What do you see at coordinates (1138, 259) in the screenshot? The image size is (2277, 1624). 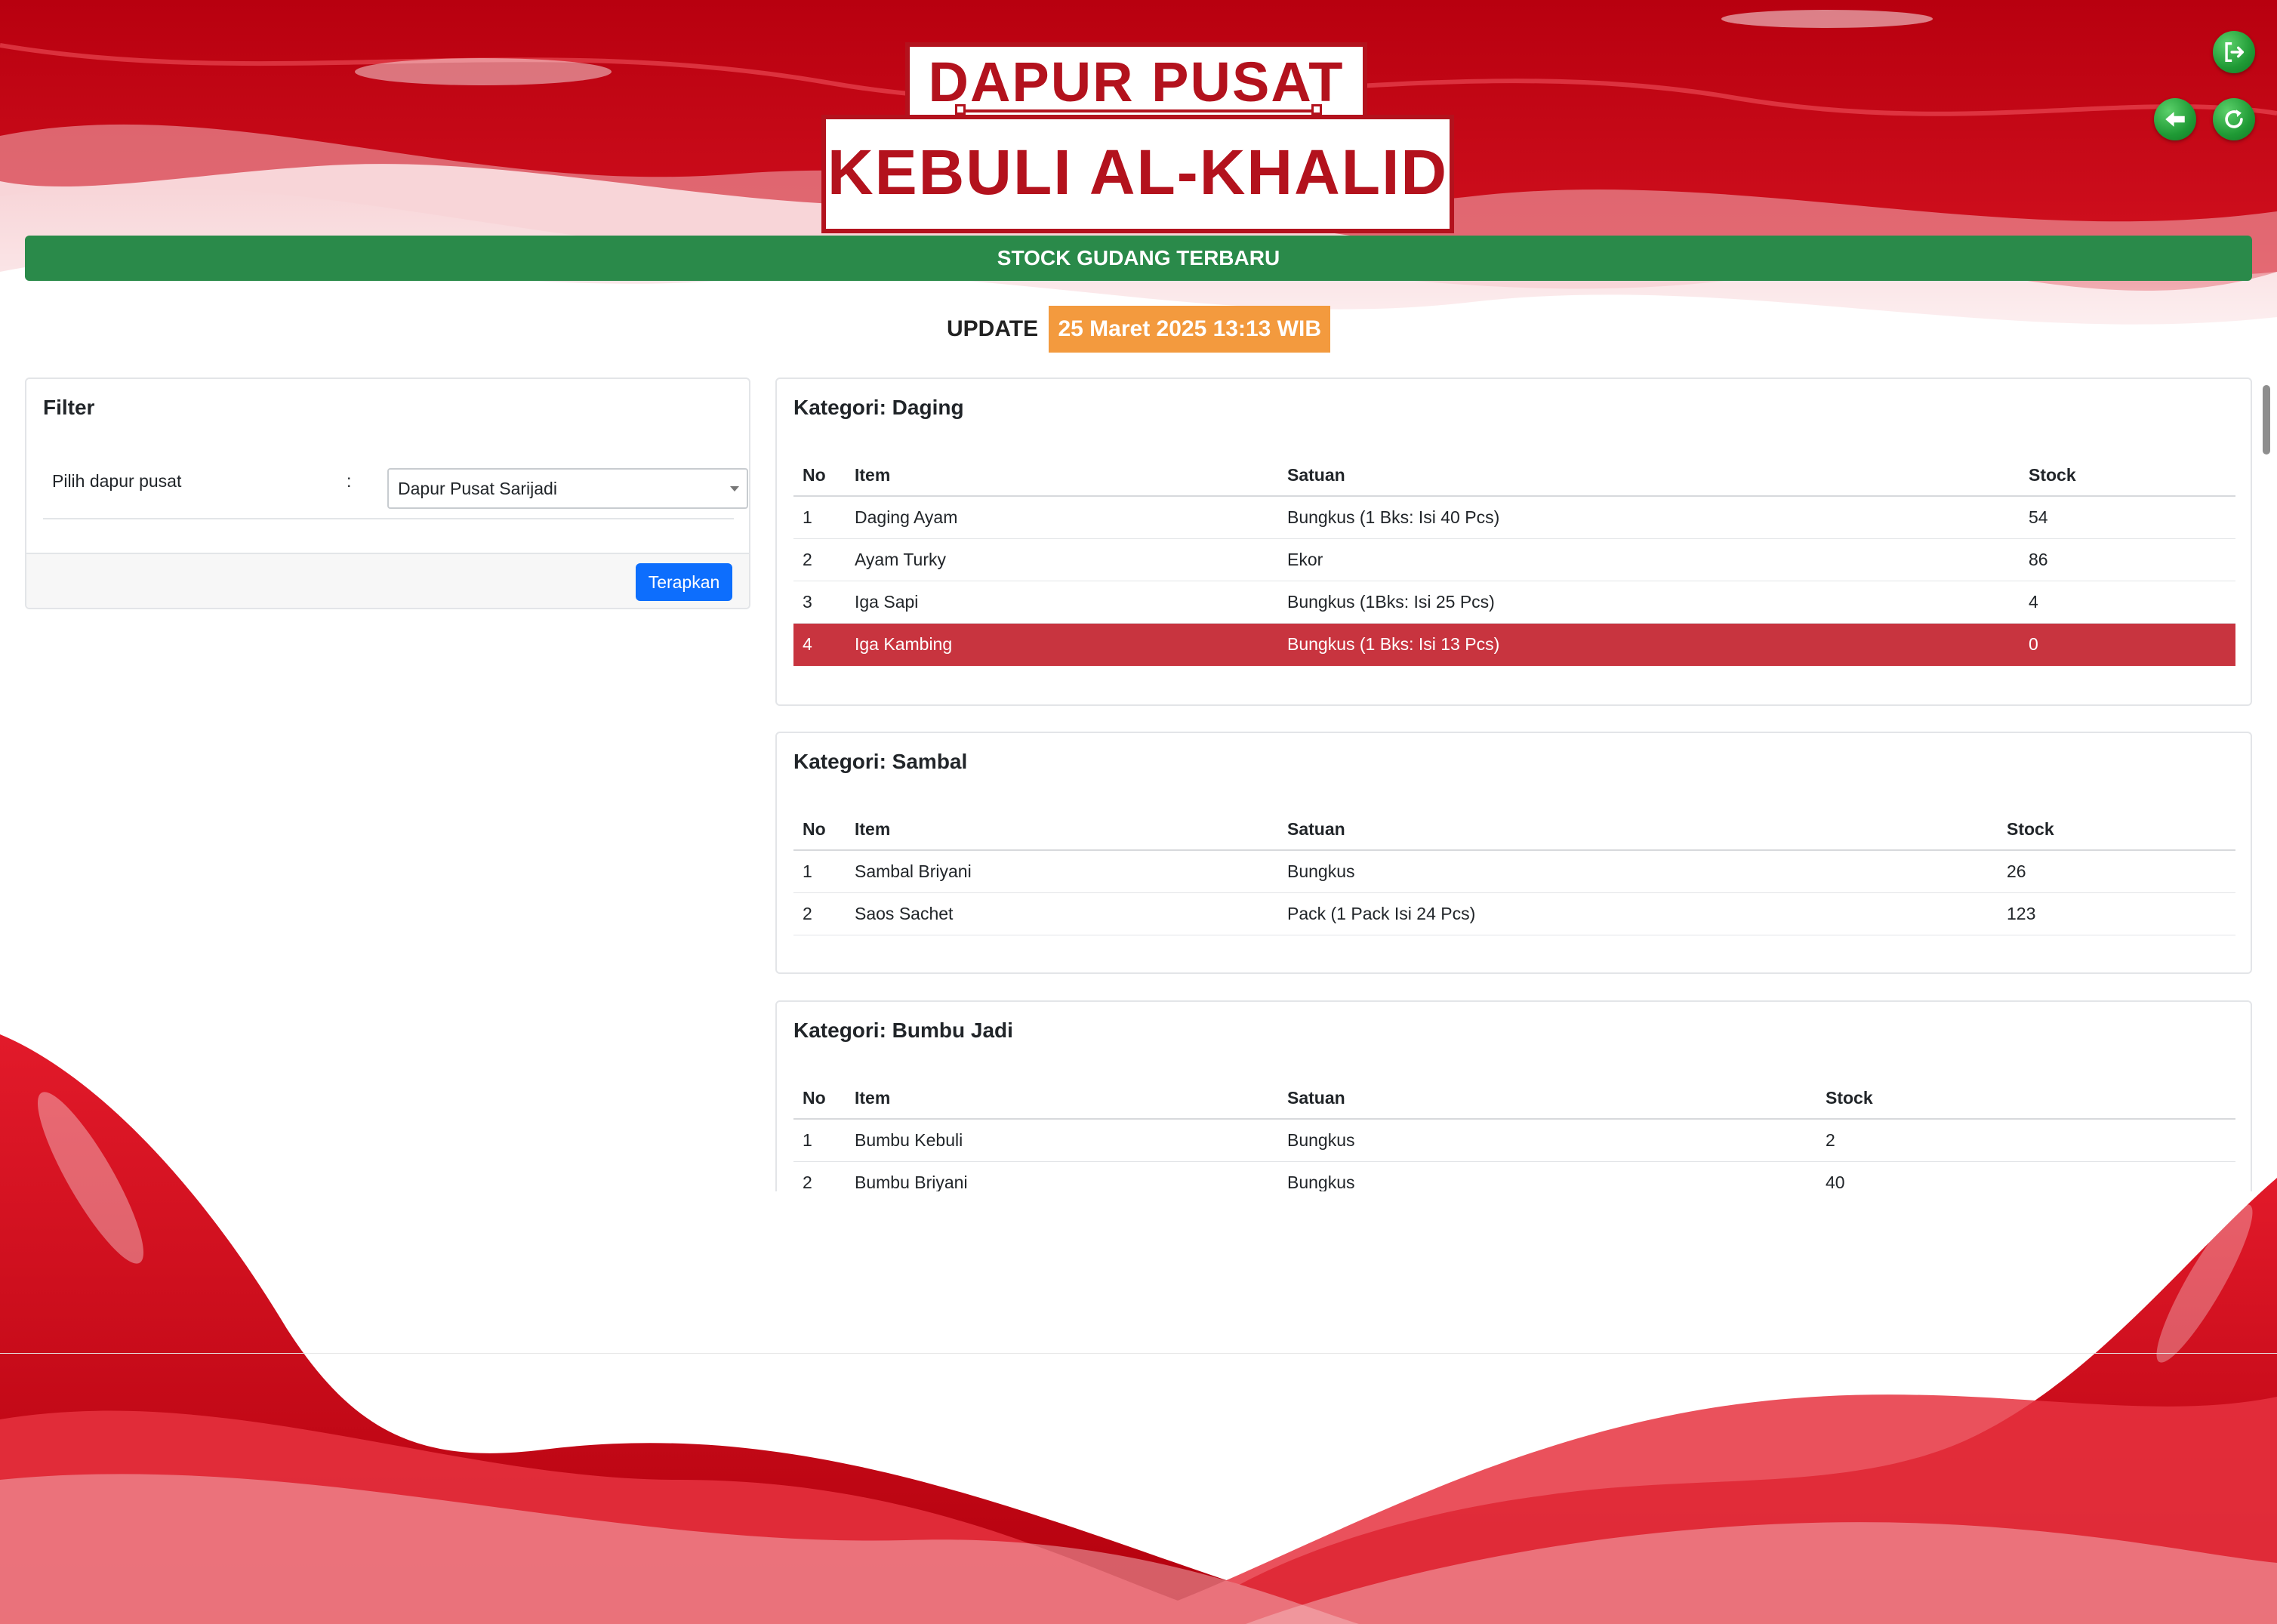 I see `page-title-banner: STOCK GUDANG TERBARU` at bounding box center [1138, 259].